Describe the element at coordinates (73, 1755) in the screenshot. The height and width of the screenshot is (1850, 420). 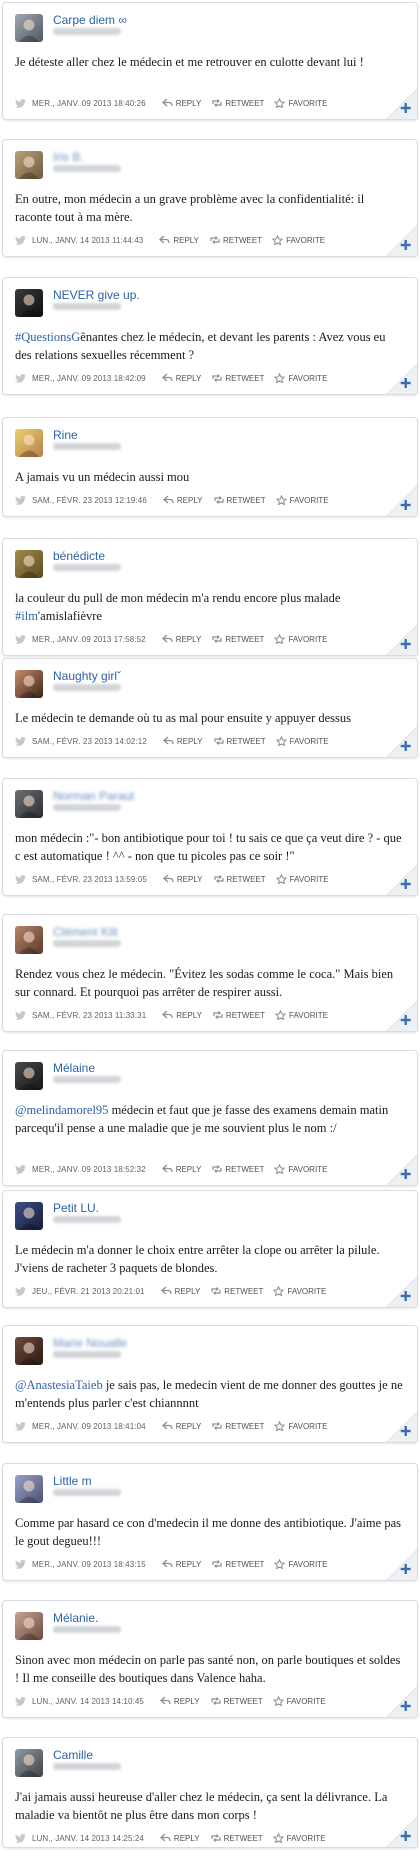
I see `user-name: Camille` at that location.